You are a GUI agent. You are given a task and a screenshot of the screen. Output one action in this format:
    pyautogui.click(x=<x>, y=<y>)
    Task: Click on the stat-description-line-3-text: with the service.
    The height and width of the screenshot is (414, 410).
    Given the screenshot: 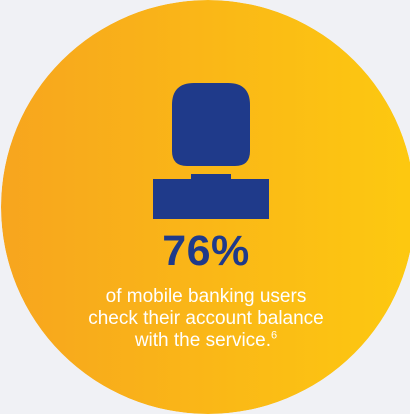 What is the action you would take?
    pyautogui.click(x=203, y=340)
    